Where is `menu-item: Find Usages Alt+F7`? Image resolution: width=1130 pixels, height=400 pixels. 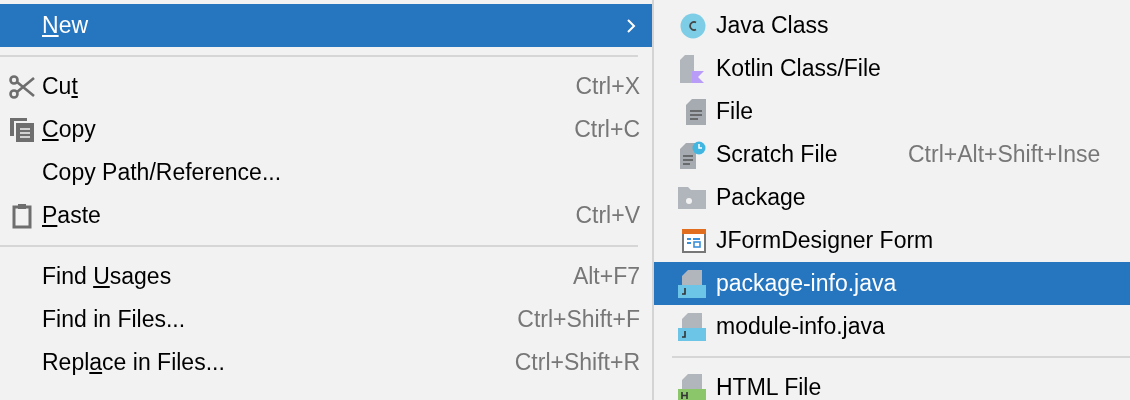 menu-item: Find Usages Alt+F7 is located at coordinates (326, 276).